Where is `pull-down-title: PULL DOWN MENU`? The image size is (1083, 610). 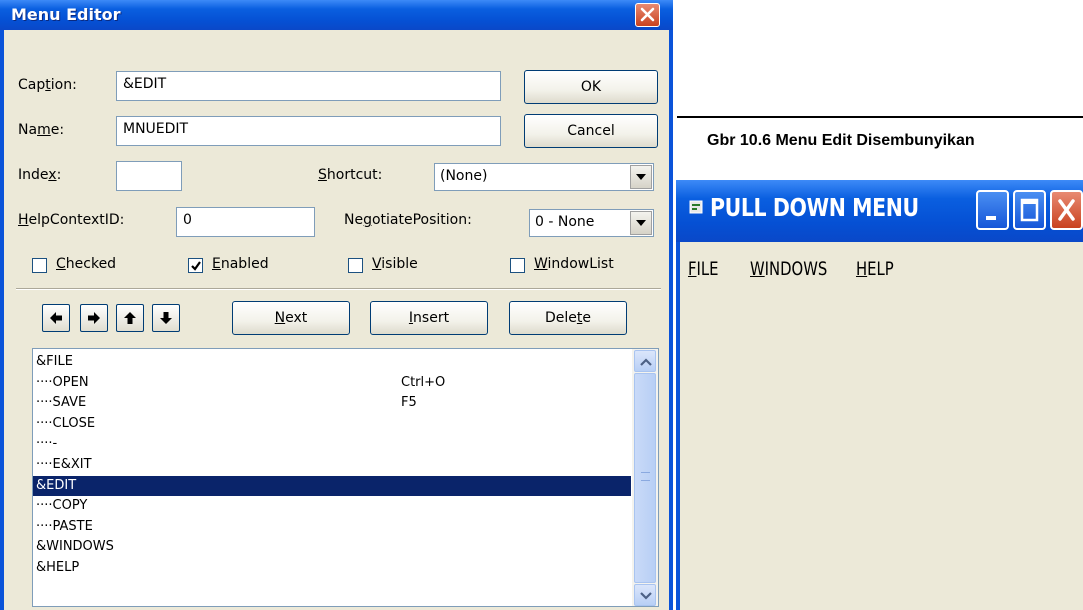 pull-down-title: PULL DOWN MENU is located at coordinates (814, 207).